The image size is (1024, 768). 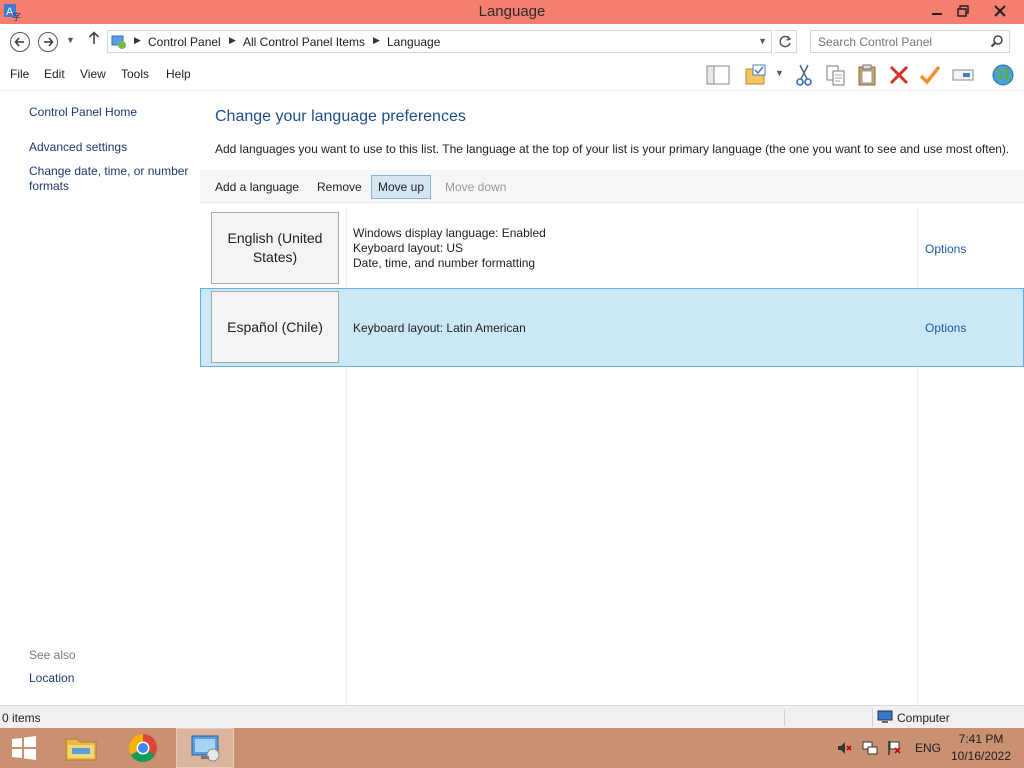 I want to click on language-tile-spanish: Español (Chile), so click(x=275, y=327).